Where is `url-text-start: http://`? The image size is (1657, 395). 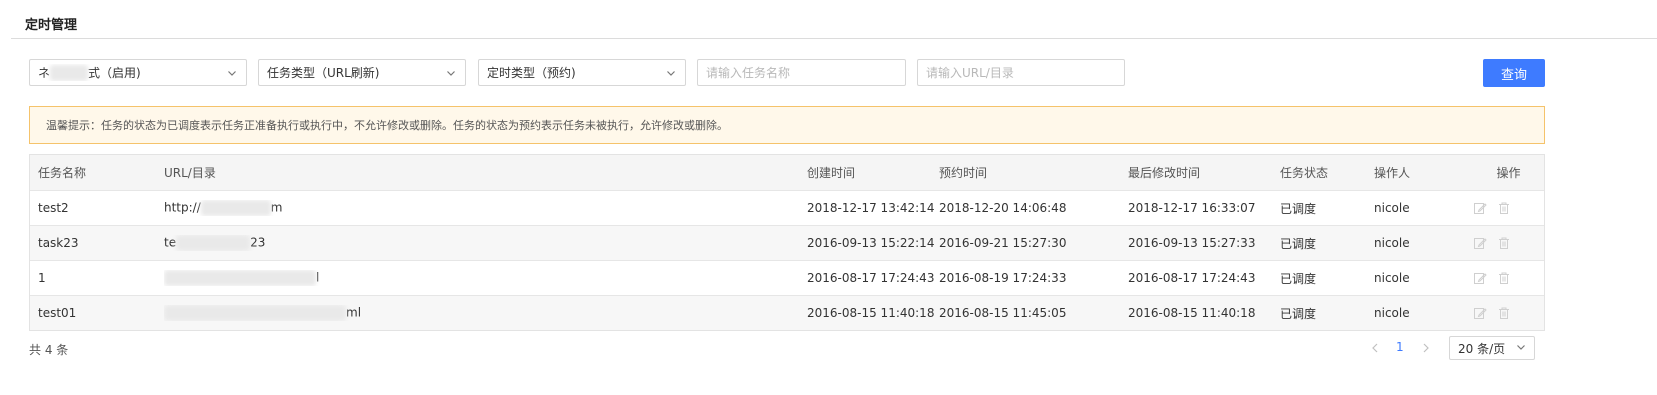
url-text-start: http:// is located at coordinates (182, 207).